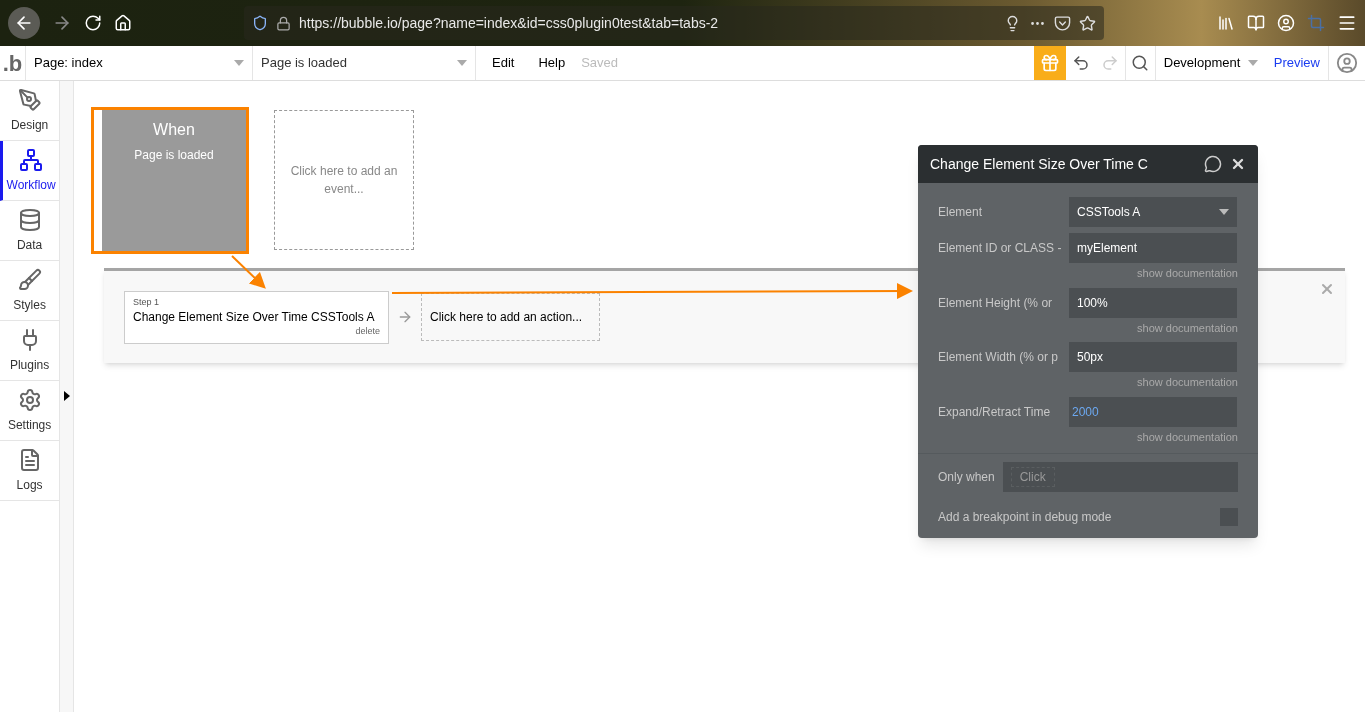  What do you see at coordinates (24, 23) in the screenshot?
I see `back-button` at bounding box center [24, 23].